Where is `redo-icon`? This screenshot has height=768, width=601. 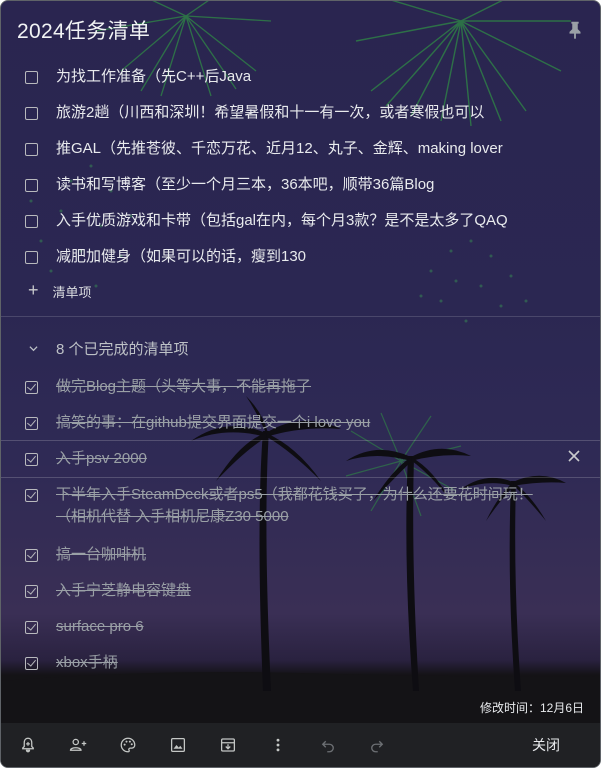 redo-icon is located at coordinates (377, 745).